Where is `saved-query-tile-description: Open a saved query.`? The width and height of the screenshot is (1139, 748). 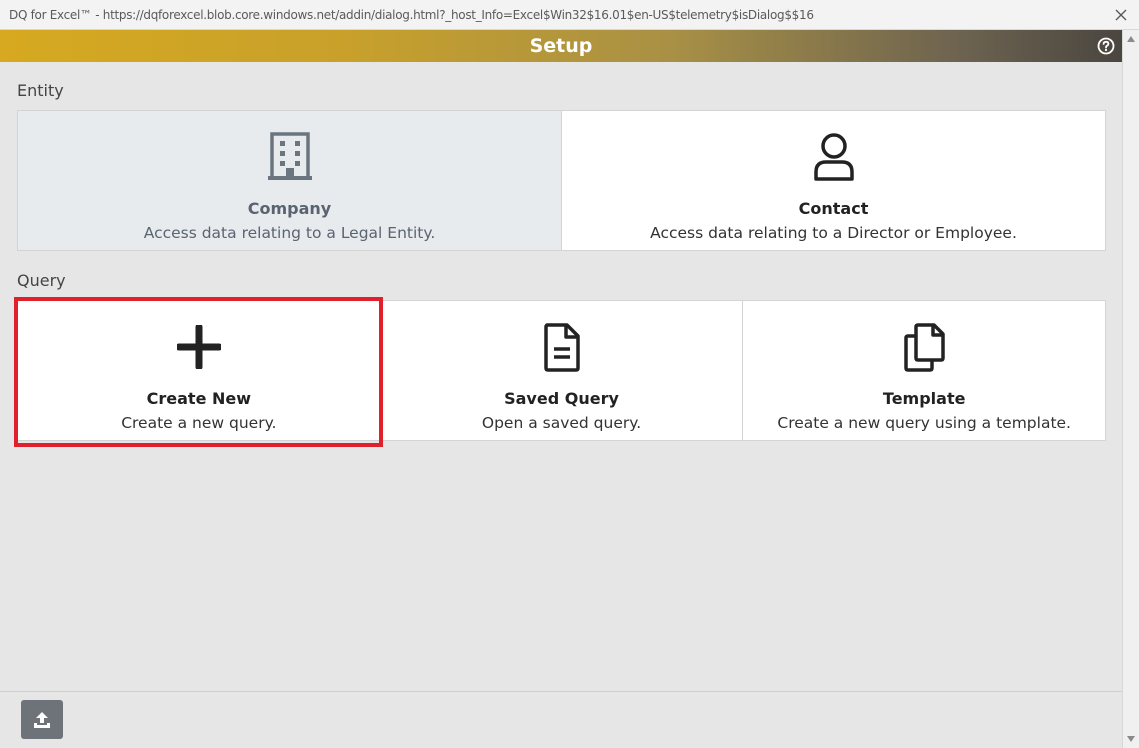
saved-query-tile-description: Open a saved query. is located at coordinates (561, 423).